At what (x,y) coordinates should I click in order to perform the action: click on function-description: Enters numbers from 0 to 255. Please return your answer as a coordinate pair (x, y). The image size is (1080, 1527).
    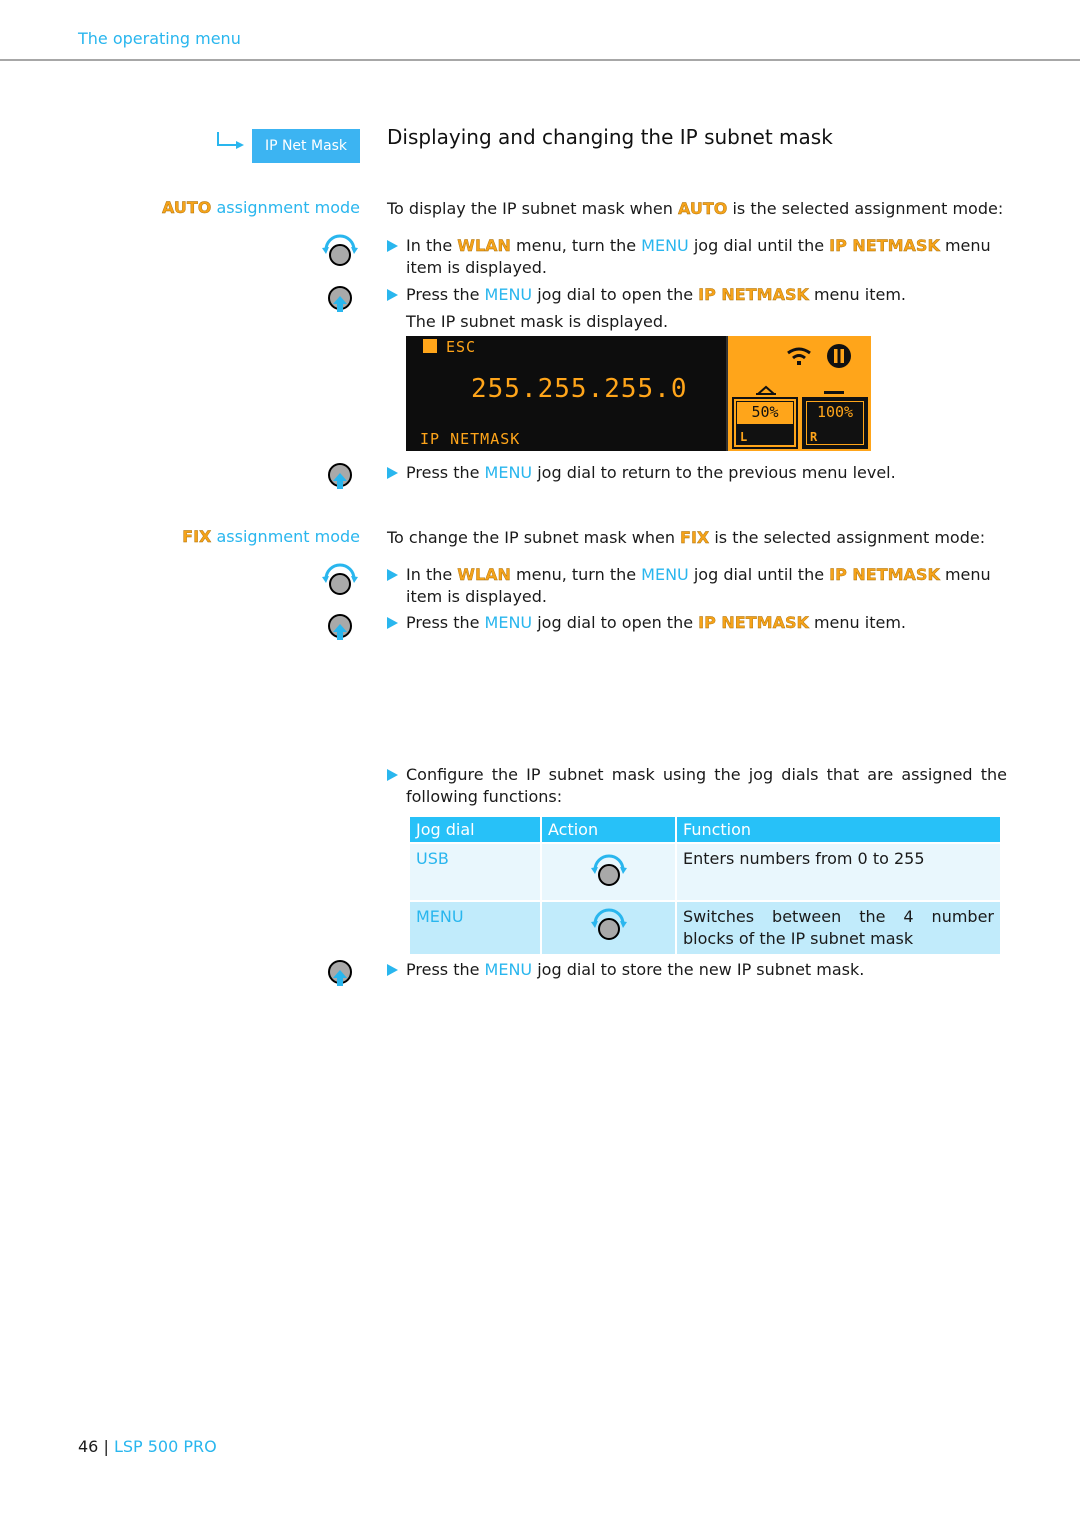
    Looking at the image, I should click on (838, 871).